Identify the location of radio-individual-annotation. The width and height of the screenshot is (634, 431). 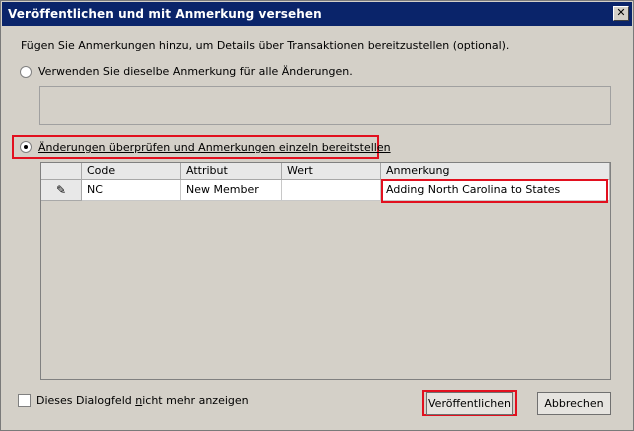
(26, 147).